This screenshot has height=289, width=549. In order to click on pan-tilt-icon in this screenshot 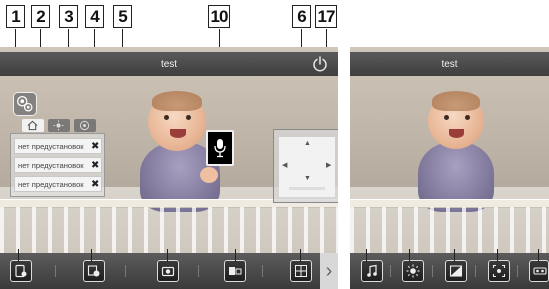, I will do `click(84, 125)`.